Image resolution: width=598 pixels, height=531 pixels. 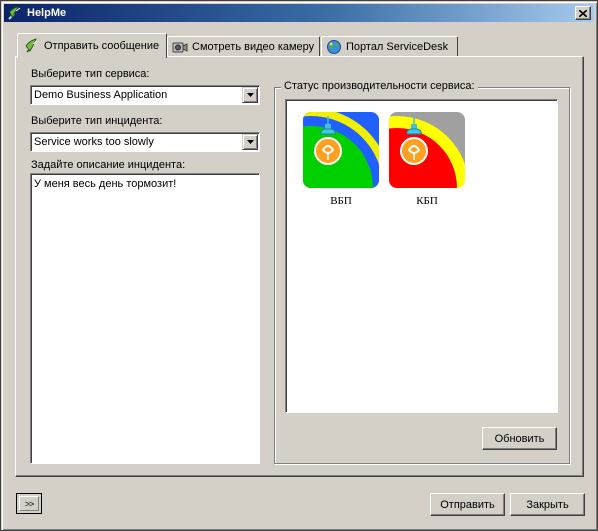 I want to click on expand-button: >>, so click(x=29, y=503).